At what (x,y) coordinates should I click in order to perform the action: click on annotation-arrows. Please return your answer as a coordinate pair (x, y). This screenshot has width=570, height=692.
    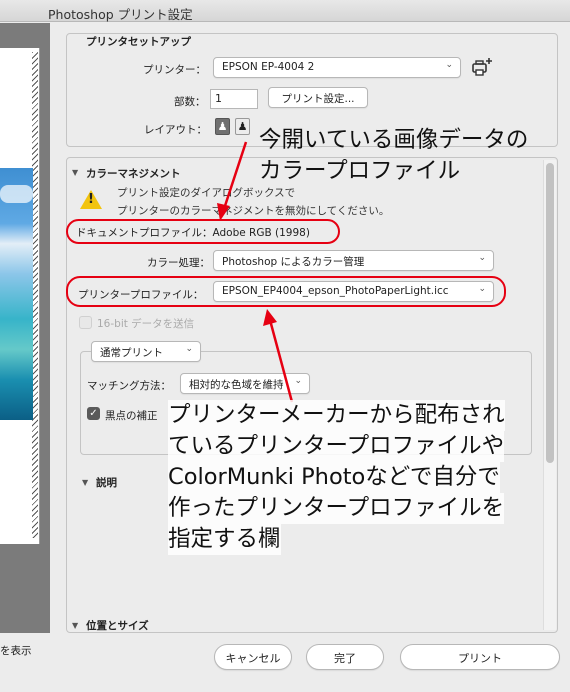
    Looking at the image, I should click on (255, 272).